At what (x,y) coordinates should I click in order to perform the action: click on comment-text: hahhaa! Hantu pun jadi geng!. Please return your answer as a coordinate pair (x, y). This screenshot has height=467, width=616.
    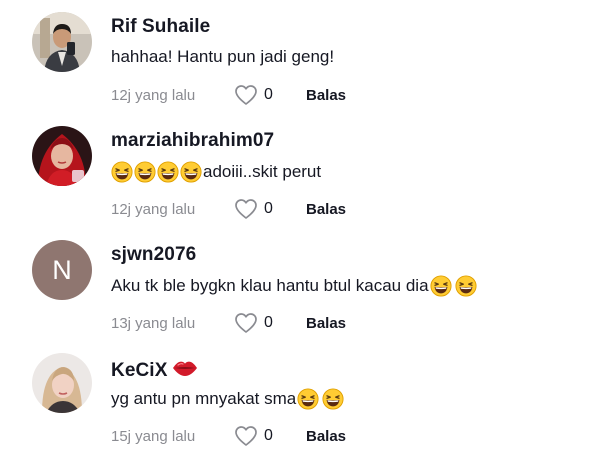
    Looking at the image, I should click on (222, 57).